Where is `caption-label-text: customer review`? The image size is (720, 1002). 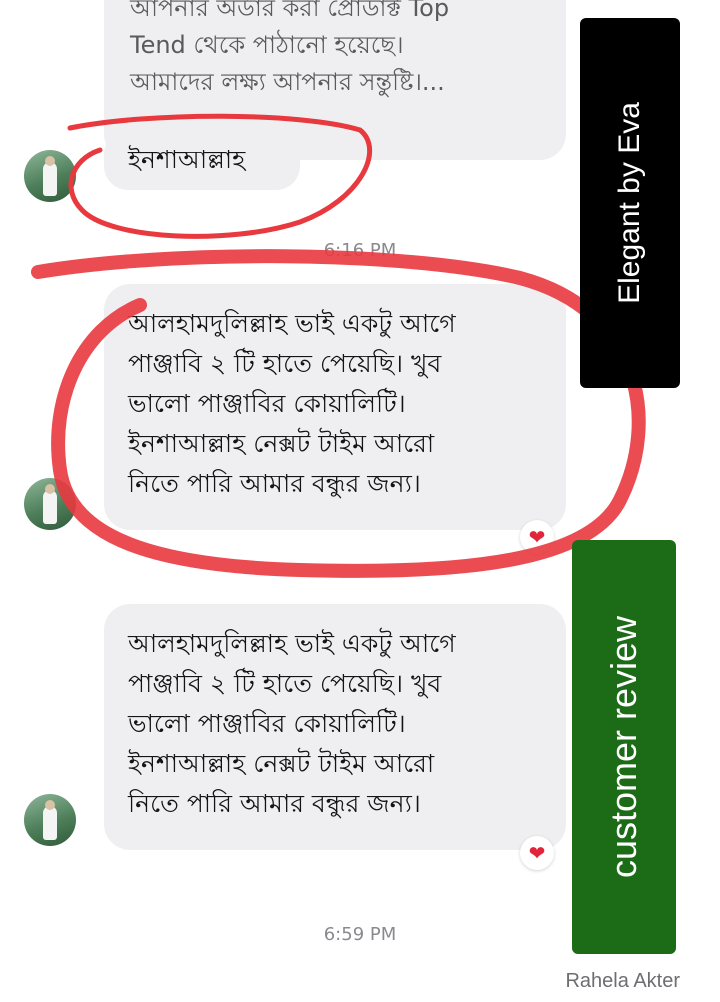 caption-label-text: customer review is located at coordinates (624, 747).